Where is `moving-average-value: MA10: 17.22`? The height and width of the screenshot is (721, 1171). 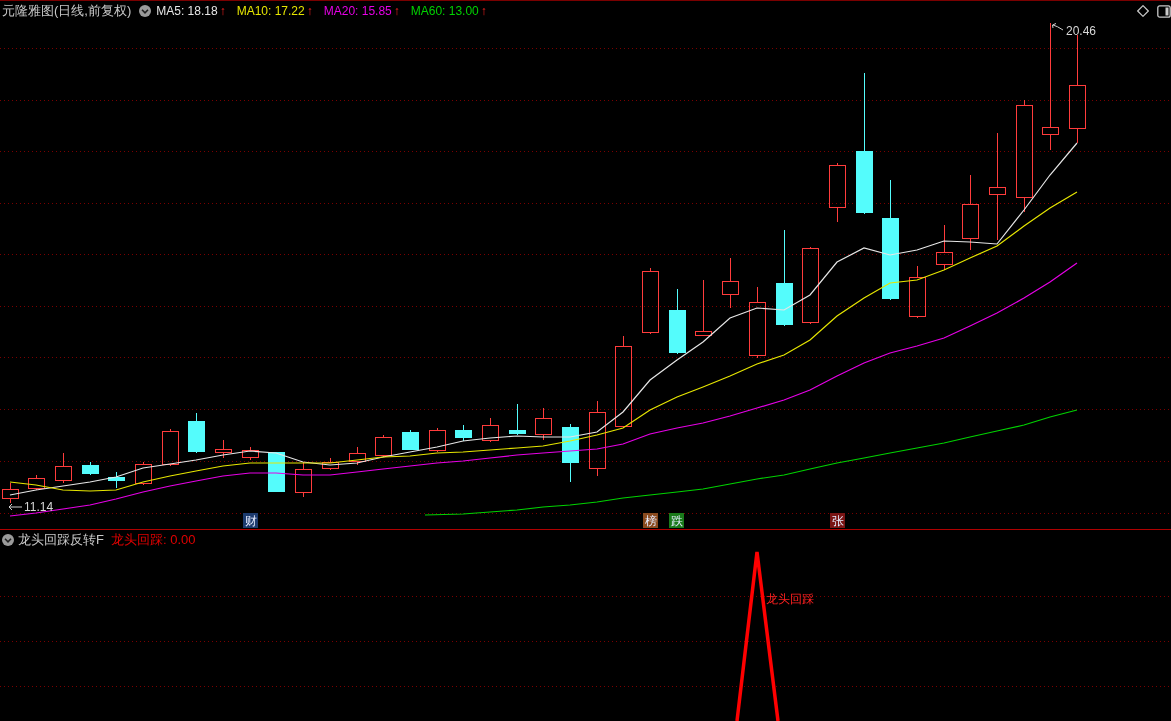 moving-average-value: MA10: 17.22 is located at coordinates (270, 11).